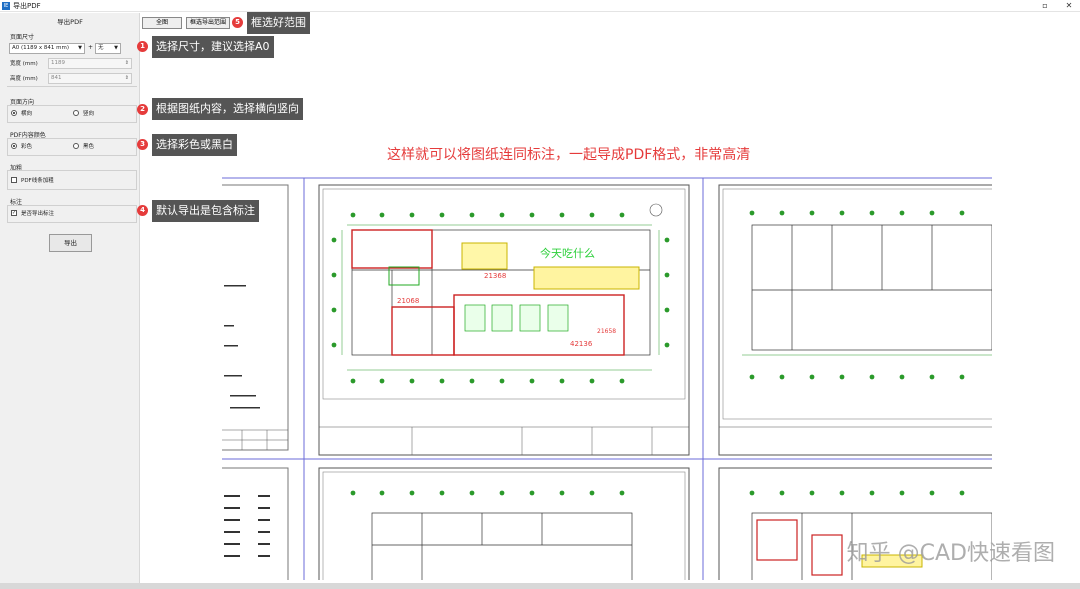 This screenshot has height=589, width=1080. What do you see at coordinates (205, 211) in the screenshot?
I see `callout-4: 默认导出是包含标注` at bounding box center [205, 211].